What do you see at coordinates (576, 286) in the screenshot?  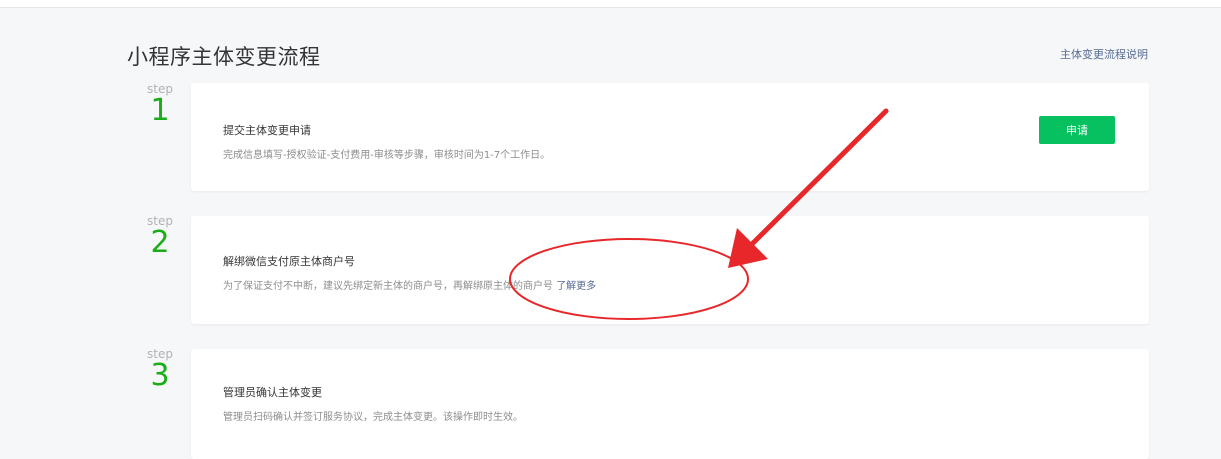 I see `learn-more-link: 了解更多` at bounding box center [576, 286].